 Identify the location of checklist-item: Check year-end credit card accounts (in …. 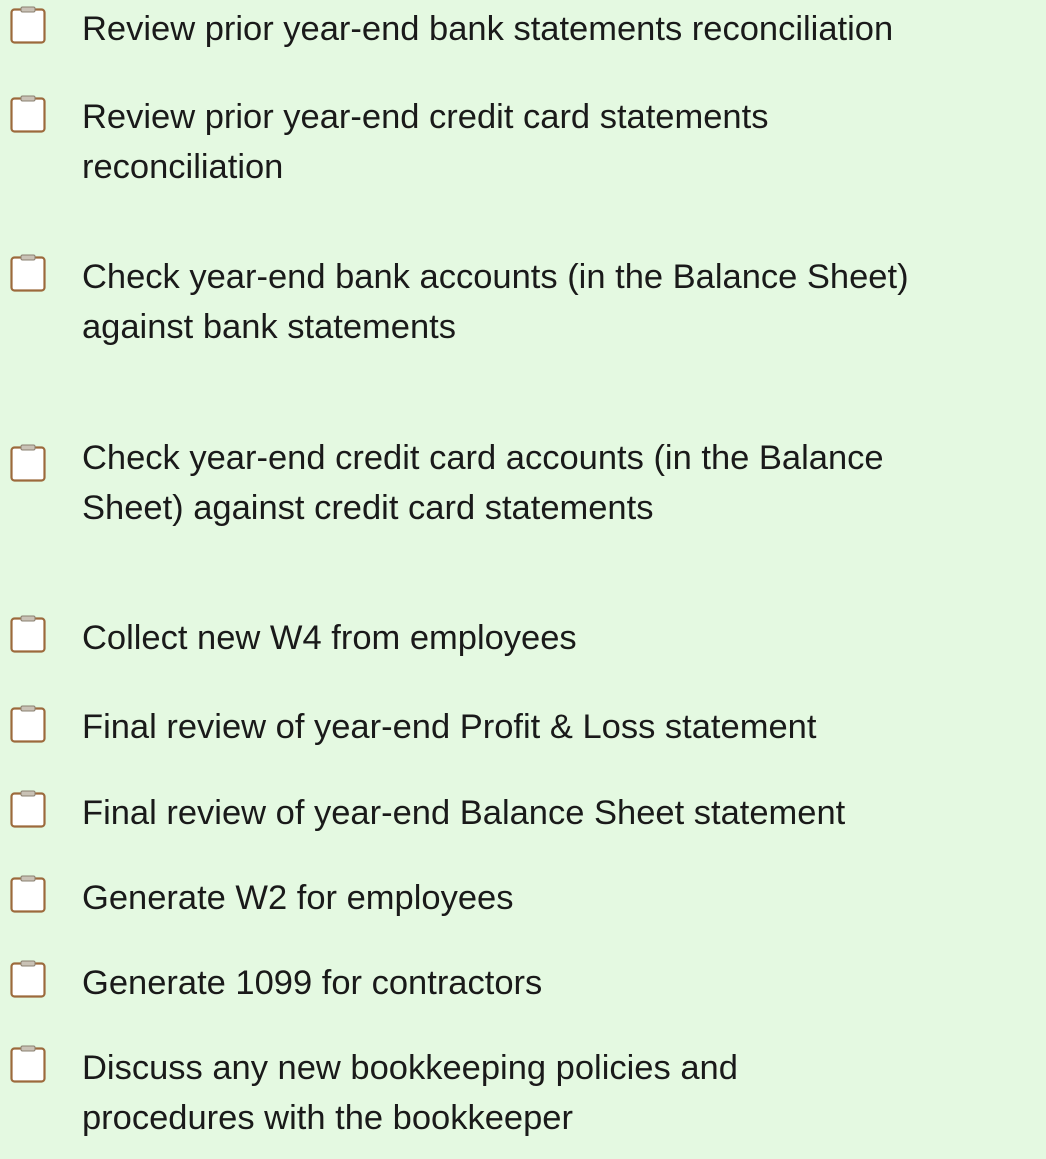
(523, 475).